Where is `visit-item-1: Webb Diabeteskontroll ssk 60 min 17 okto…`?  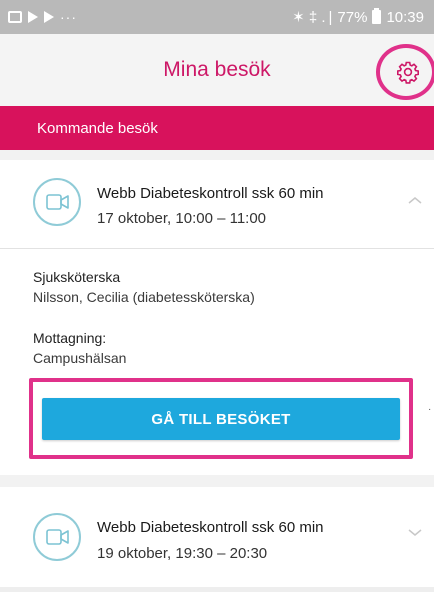 visit-item-1: Webb Diabeteskontroll ssk 60 min 17 okto… is located at coordinates (217, 204).